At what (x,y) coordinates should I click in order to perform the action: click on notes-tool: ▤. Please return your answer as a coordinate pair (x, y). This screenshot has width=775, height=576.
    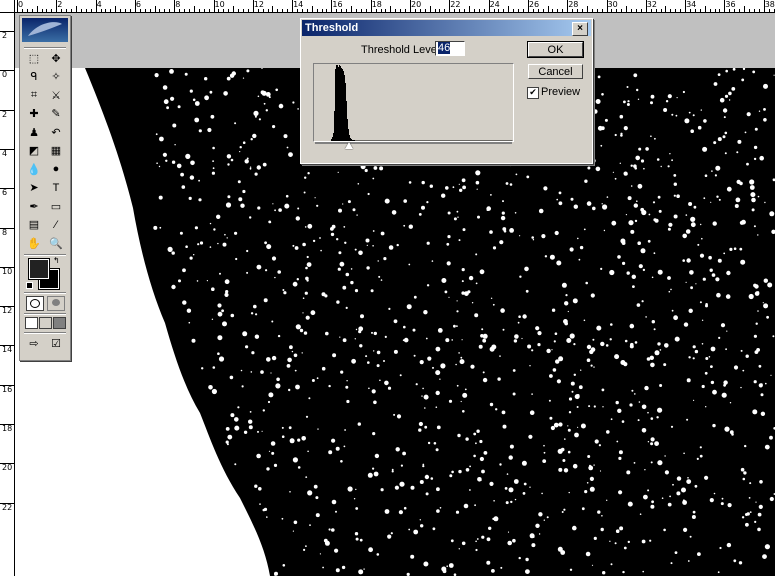
    Looking at the image, I should click on (34, 225).